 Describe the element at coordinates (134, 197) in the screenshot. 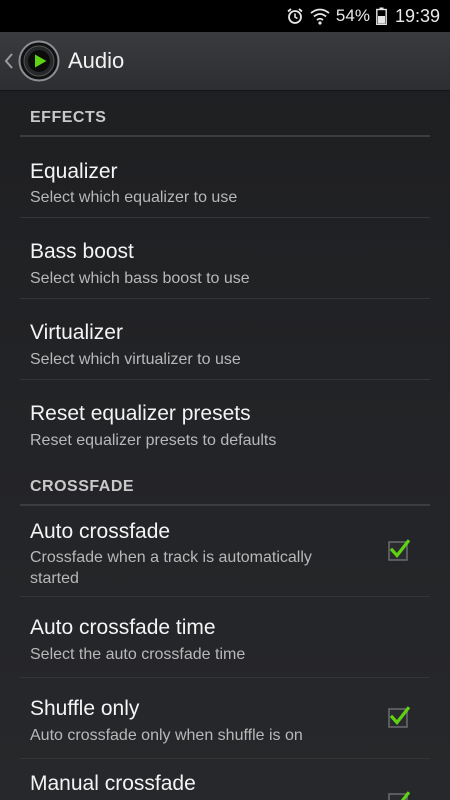

I see `pref-summary: Select which equalizer to use` at that location.